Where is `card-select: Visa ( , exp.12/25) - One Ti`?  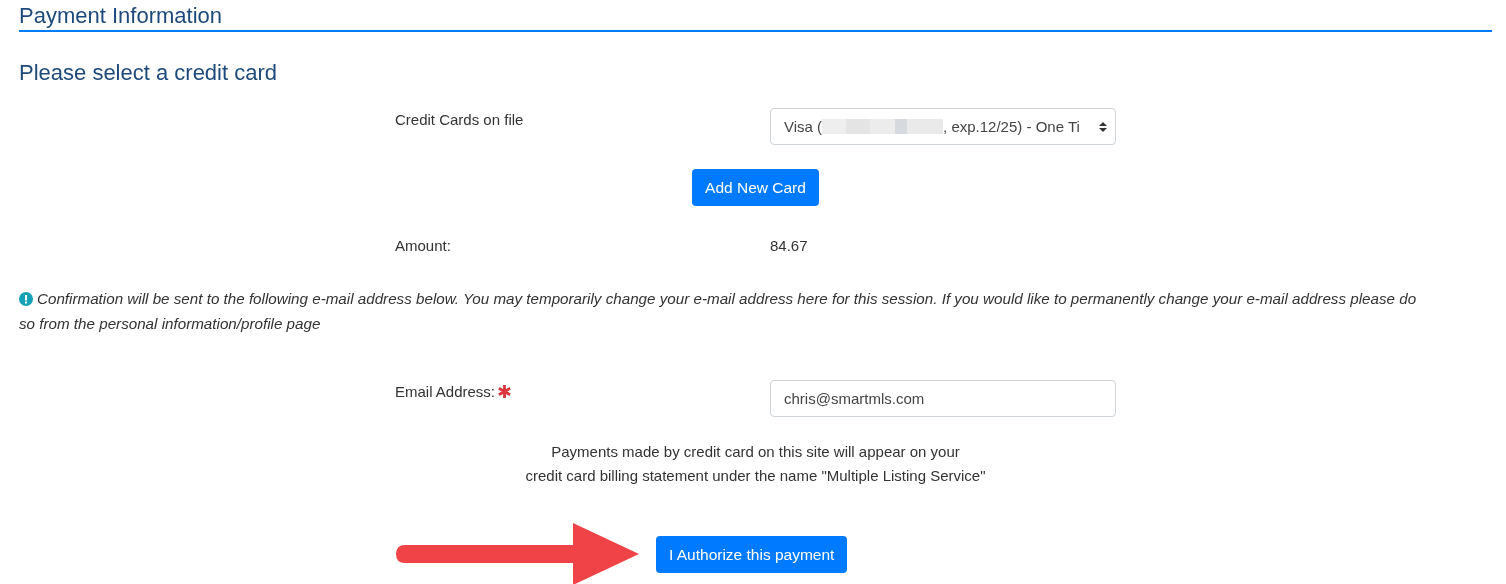 card-select: Visa ( , exp.12/25) - One Ti is located at coordinates (943, 126).